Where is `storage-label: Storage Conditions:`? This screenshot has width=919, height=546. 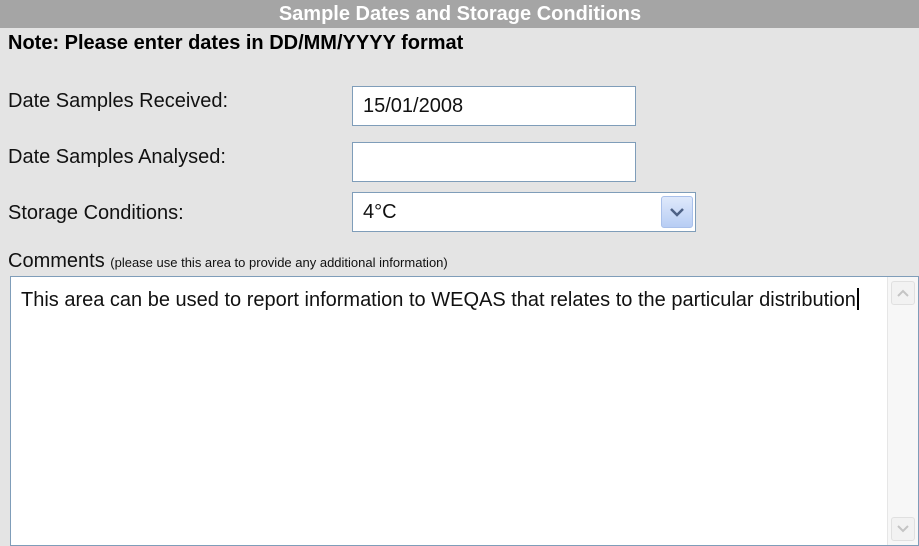 storage-label: Storage Conditions: is located at coordinates (96, 213).